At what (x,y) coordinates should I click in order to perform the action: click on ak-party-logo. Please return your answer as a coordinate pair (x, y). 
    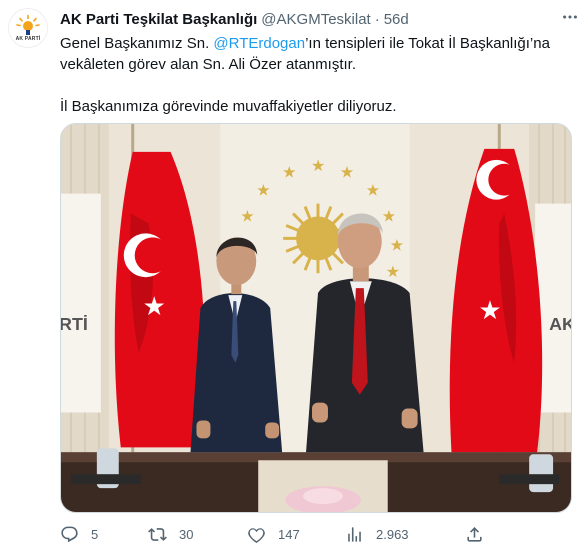
    Looking at the image, I should click on (28, 24).